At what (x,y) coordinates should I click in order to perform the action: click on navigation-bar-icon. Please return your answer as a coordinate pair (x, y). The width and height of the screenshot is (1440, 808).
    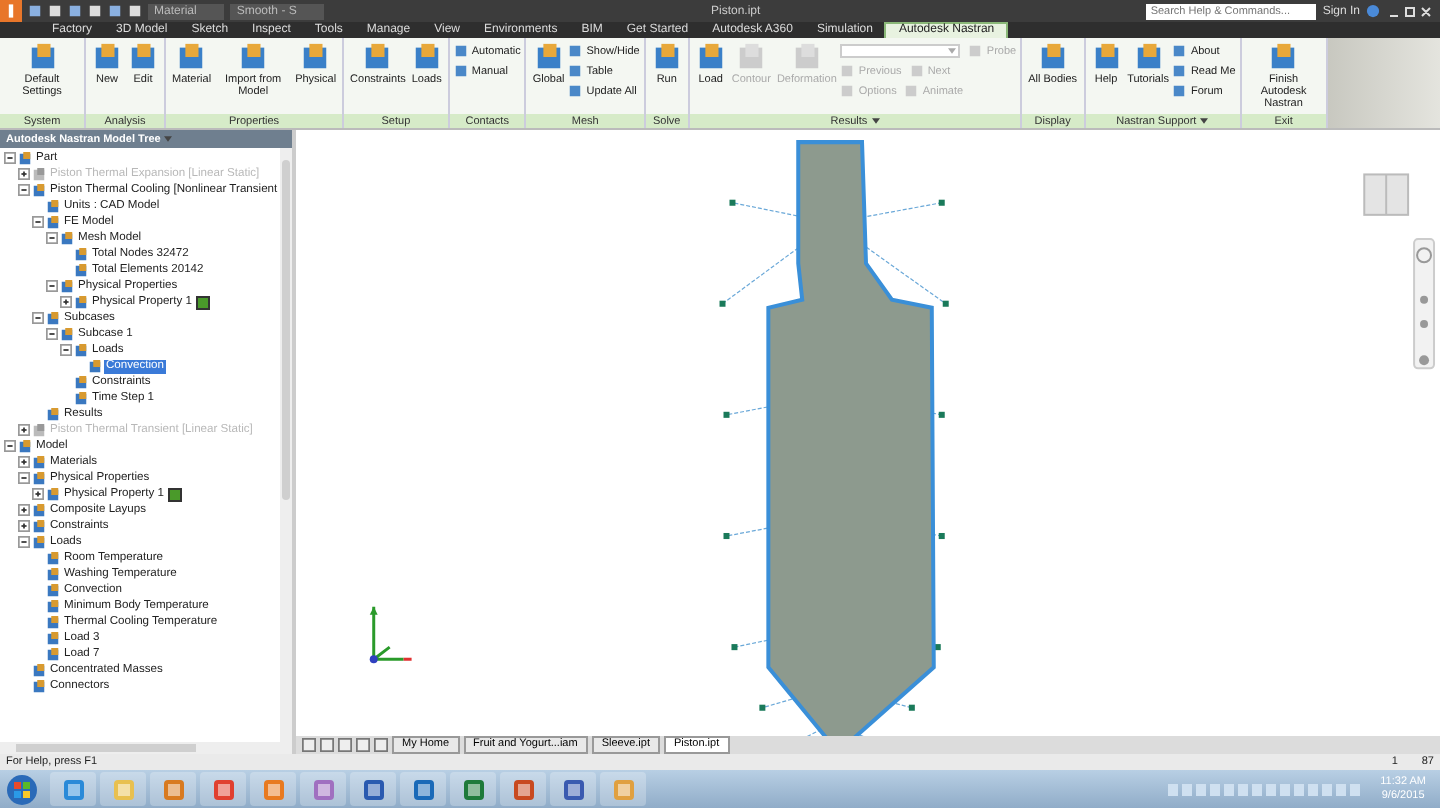
    Looking at the image, I should click on (1424, 304).